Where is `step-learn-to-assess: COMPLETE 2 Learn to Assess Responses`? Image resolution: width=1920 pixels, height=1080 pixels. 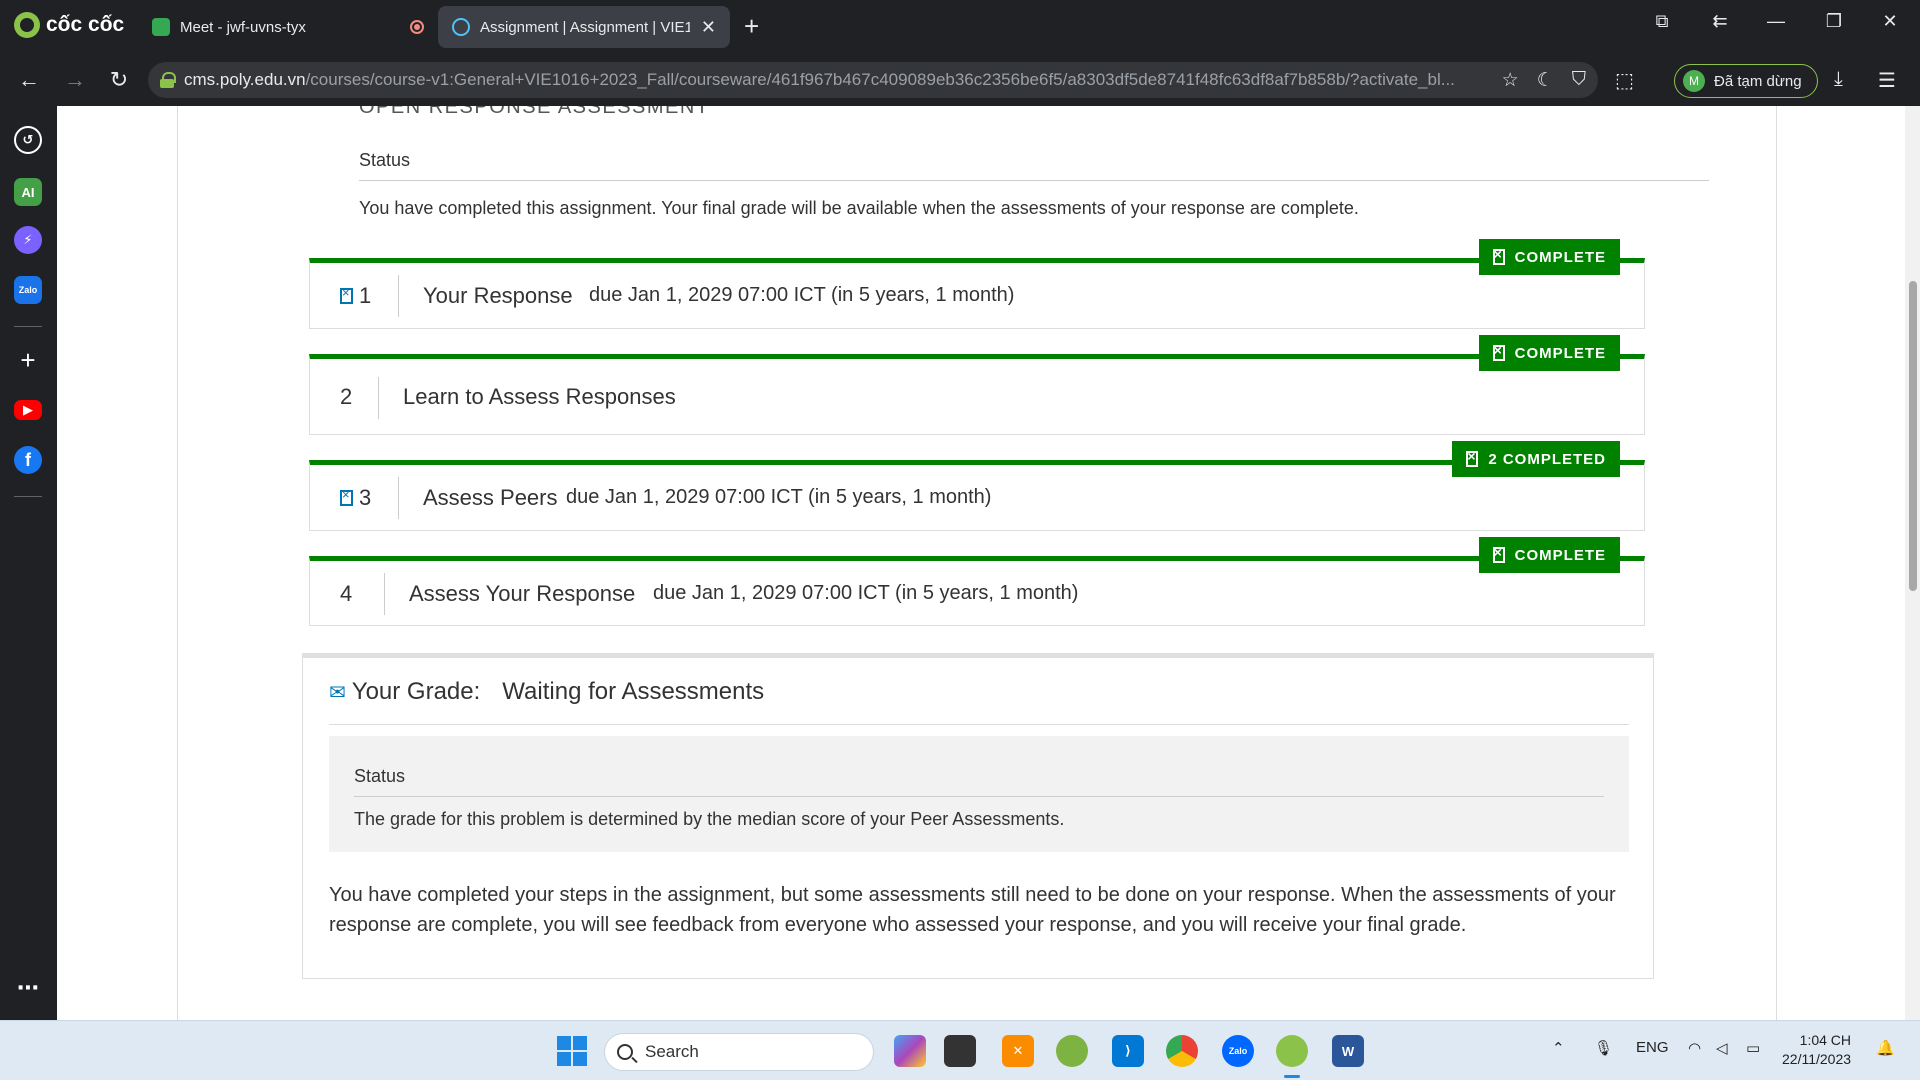 step-learn-to-assess: COMPLETE 2 Learn to Assess Responses is located at coordinates (977, 385).